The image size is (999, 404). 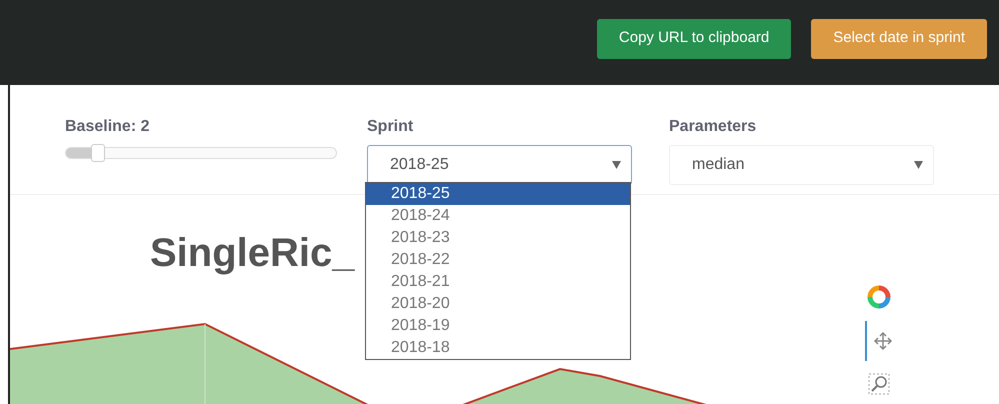 I want to click on pan-icon, so click(x=879, y=341).